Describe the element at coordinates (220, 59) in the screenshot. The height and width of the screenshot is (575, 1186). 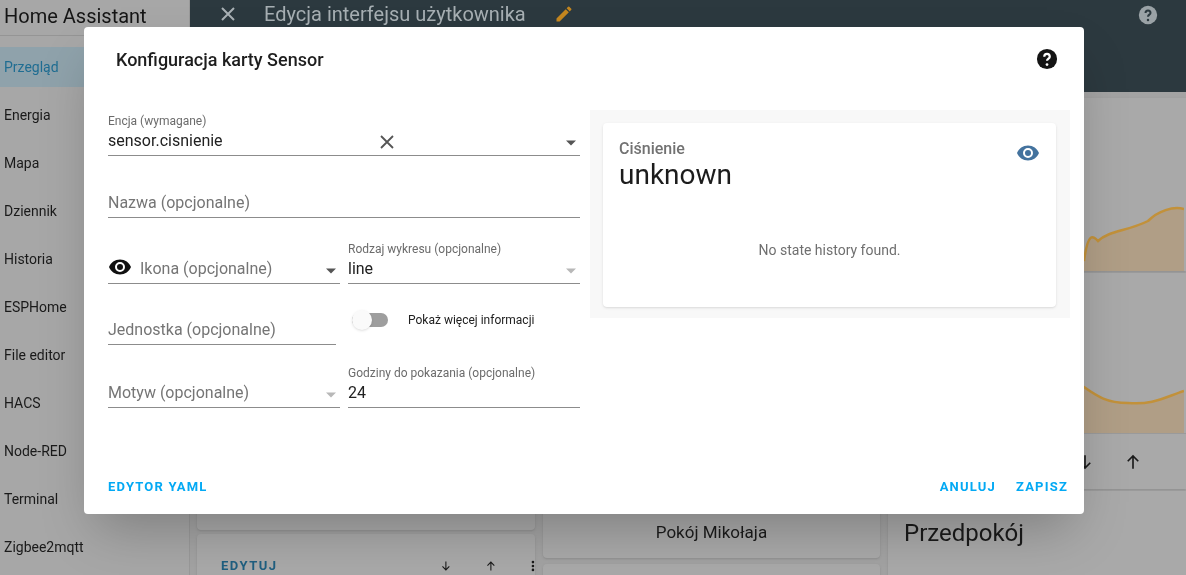
I see `dialog-title: Konfiguracja karty Sensor` at that location.